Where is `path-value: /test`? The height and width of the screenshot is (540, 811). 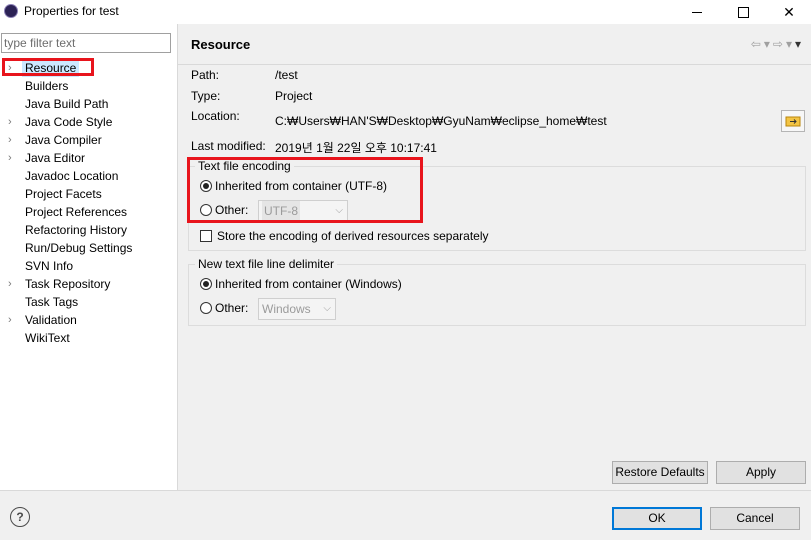 path-value: /test is located at coordinates (286, 75).